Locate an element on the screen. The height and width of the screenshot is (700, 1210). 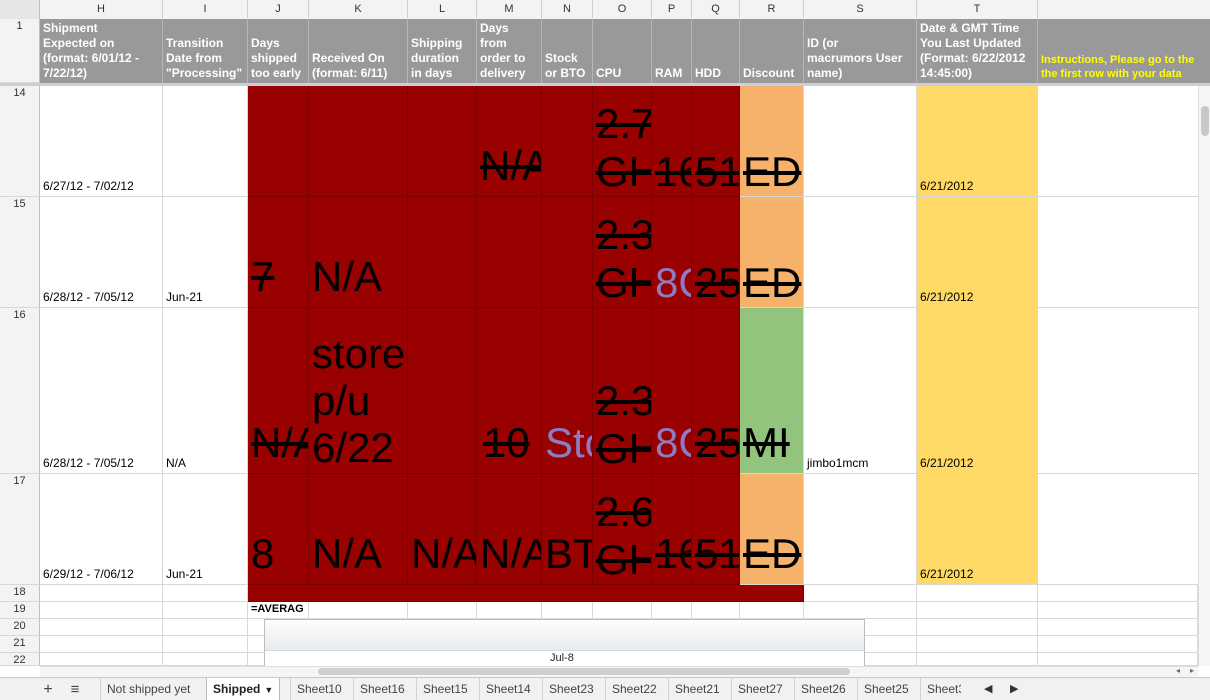
row-number: 22 is located at coordinates (20, 659).